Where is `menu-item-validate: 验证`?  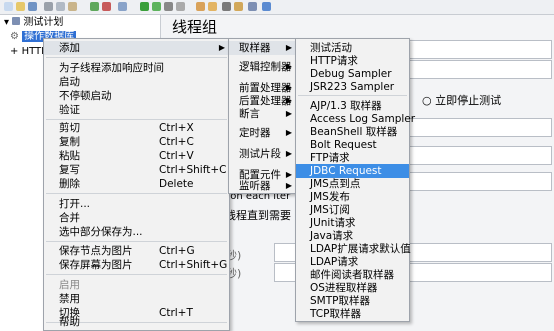
menu-item-validate: 验证 is located at coordinates (136, 110).